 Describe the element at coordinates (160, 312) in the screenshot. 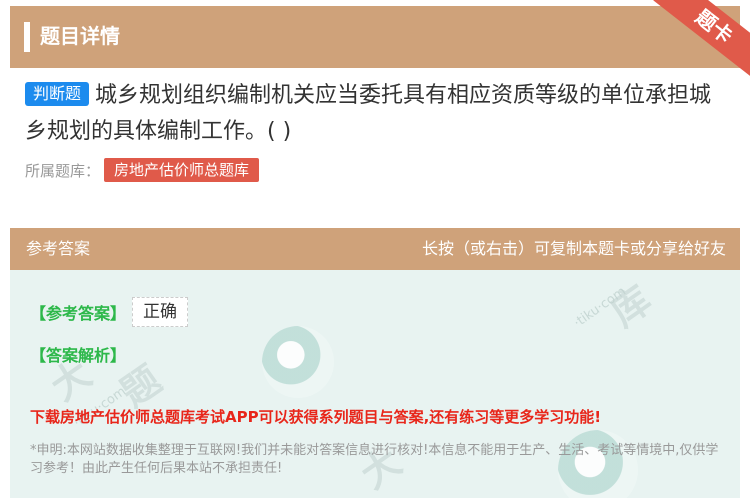

I see `reference-answer-value: 正确` at that location.